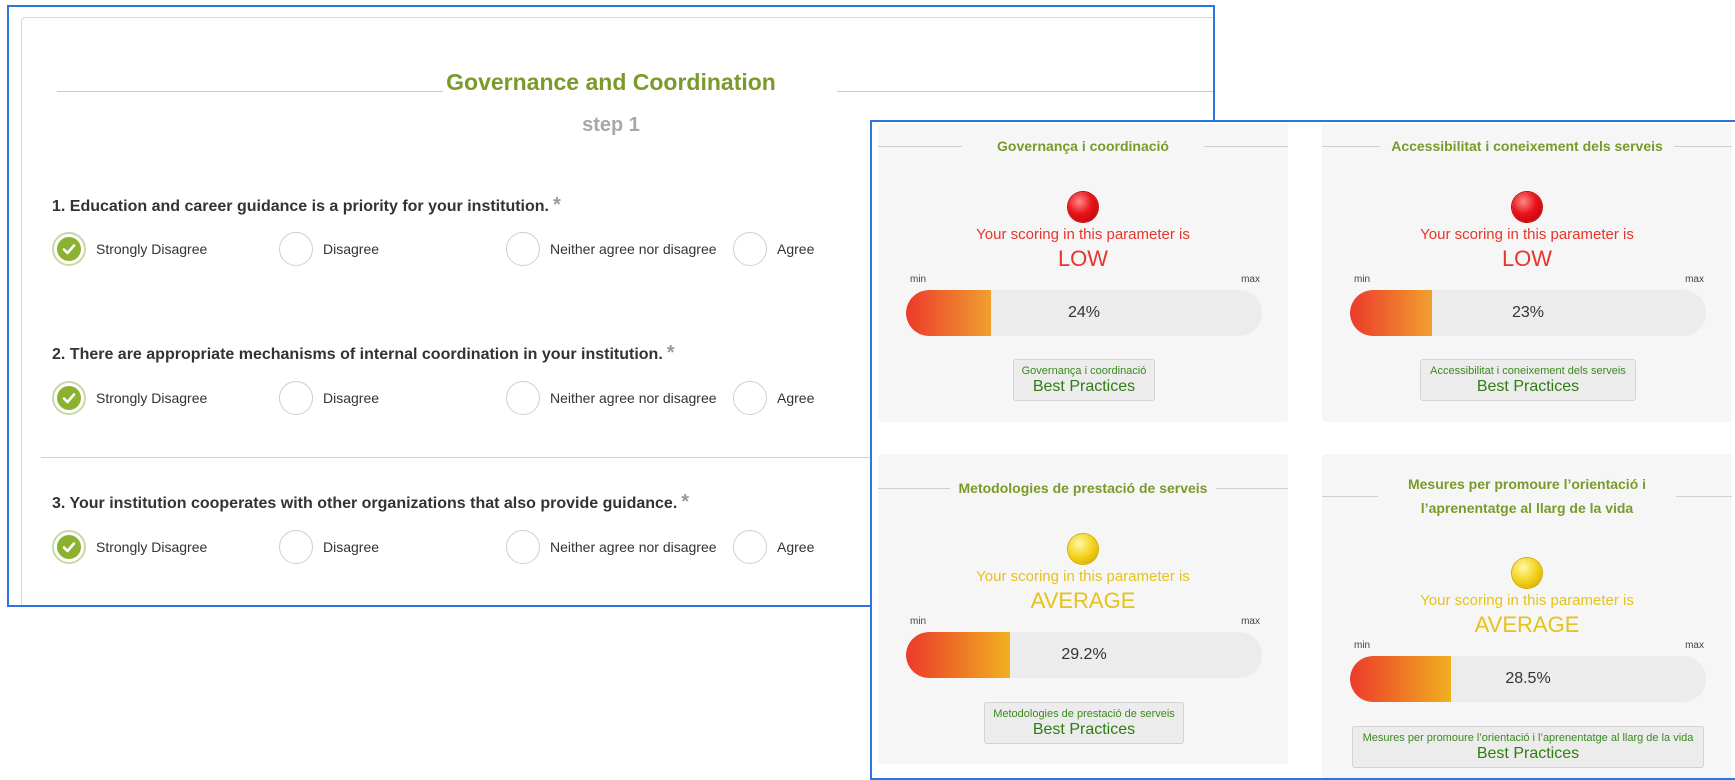 This screenshot has height=780, width=1735. What do you see at coordinates (773, 547) in the screenshot?
I see `q3-option-agree: Agree` at bounding box center [773, 547].